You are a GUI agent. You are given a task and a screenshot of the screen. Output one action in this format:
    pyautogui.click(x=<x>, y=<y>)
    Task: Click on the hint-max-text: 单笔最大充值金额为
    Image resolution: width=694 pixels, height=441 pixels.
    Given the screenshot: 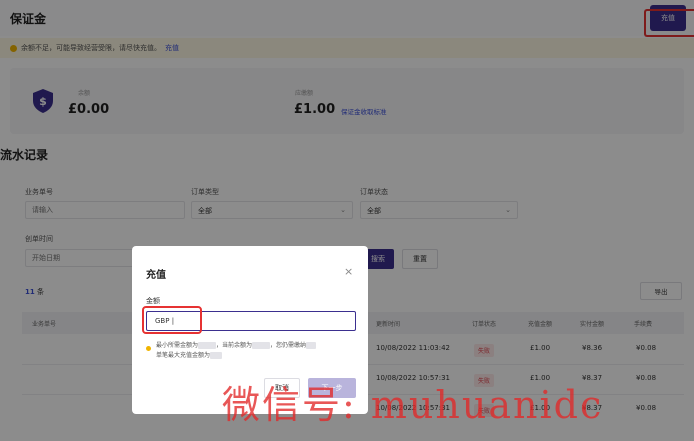 What is the action you would take?
    pyautogui.click(x=183, y=355)
    